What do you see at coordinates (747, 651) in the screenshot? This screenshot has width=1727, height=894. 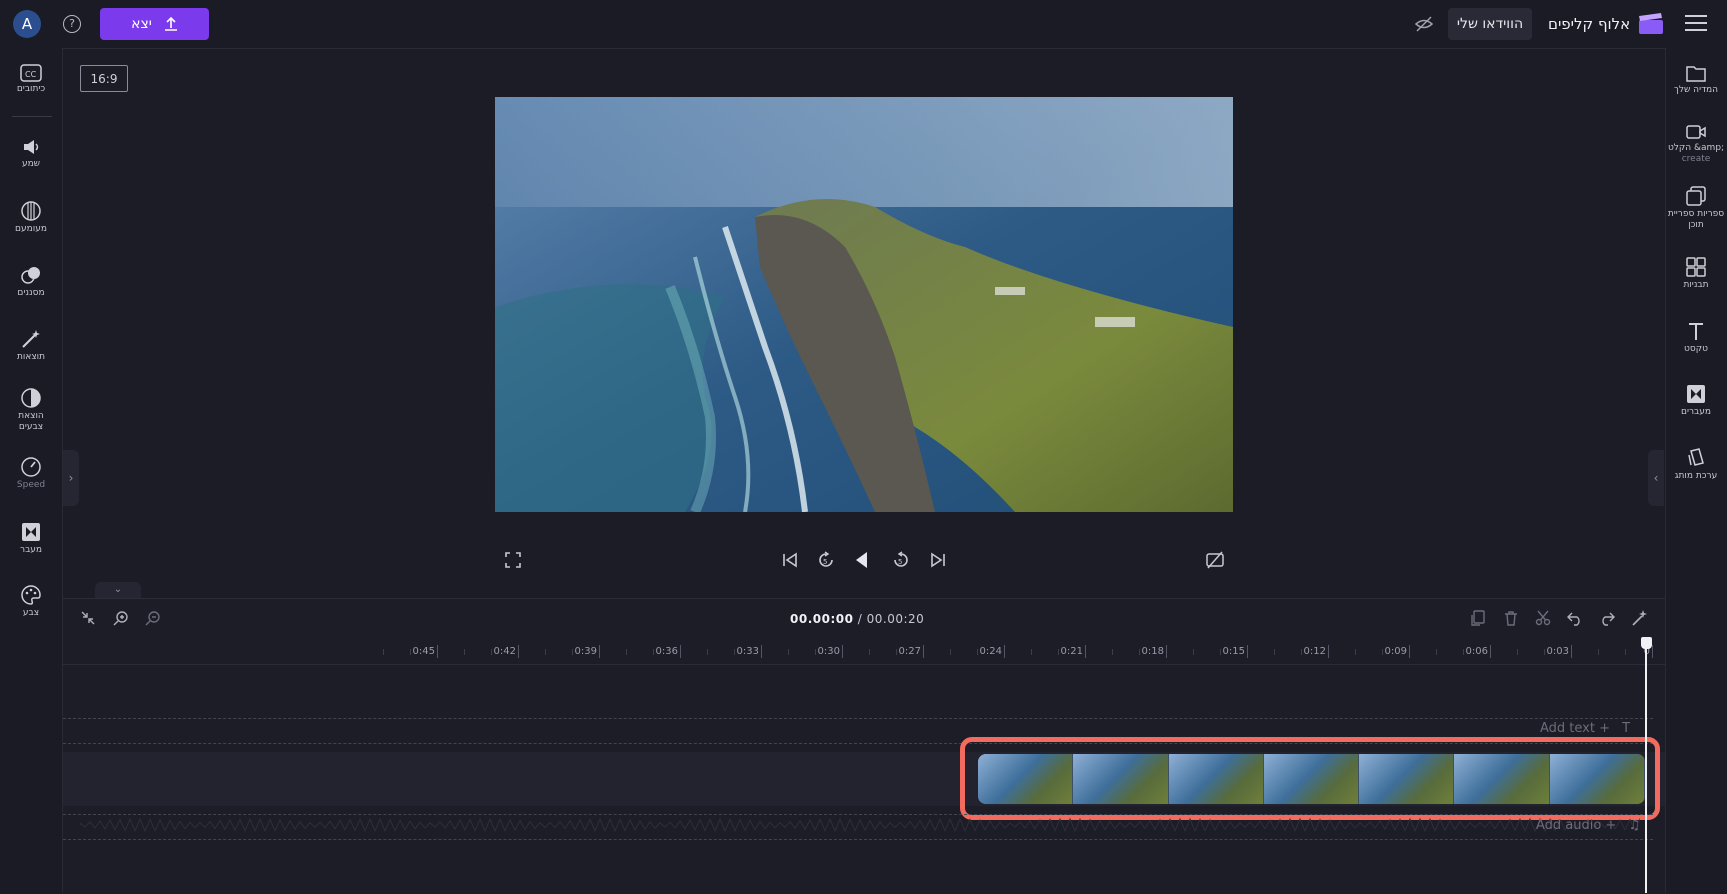 I see `ruler-tick-label: 0:33` at bounding box center [747, 651].